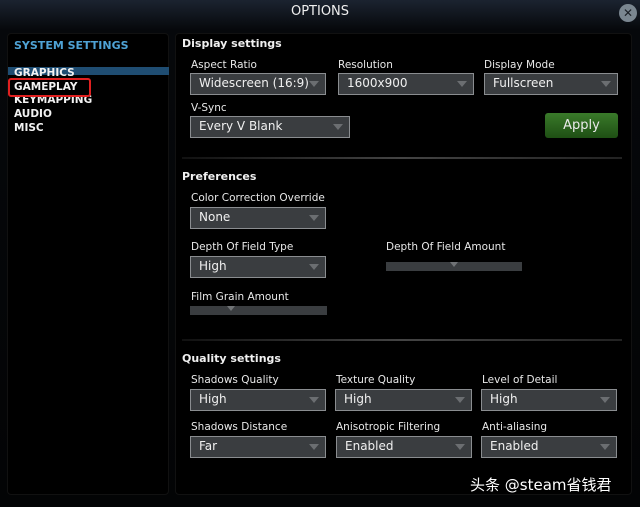 Image resolution: width=640 pixels, height=507 pixels. What do you see at coordinates (242, 247) in the screenshot?
I see `dof-type-label: Depth Of Field Type` at bounding box center [242, 247].